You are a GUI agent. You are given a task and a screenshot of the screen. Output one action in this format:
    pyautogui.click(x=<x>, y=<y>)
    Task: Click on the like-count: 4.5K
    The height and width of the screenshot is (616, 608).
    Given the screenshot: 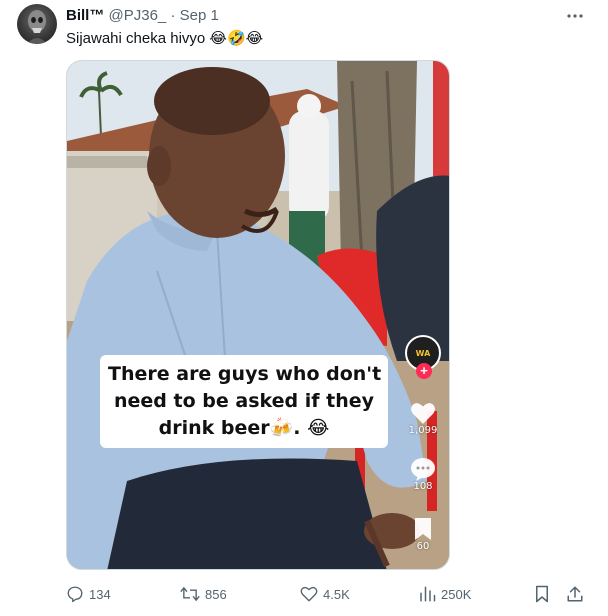 What is the action you would take?
    pyautogui.click(x=336, y=594)
    